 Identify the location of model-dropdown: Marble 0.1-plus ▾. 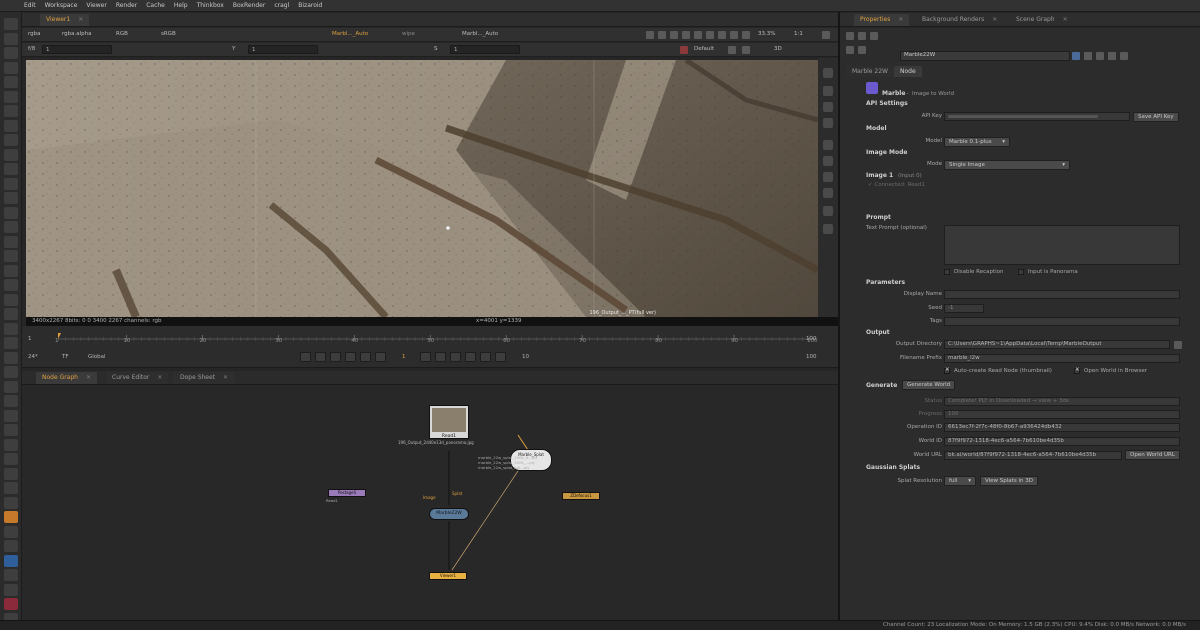
(977, 142).